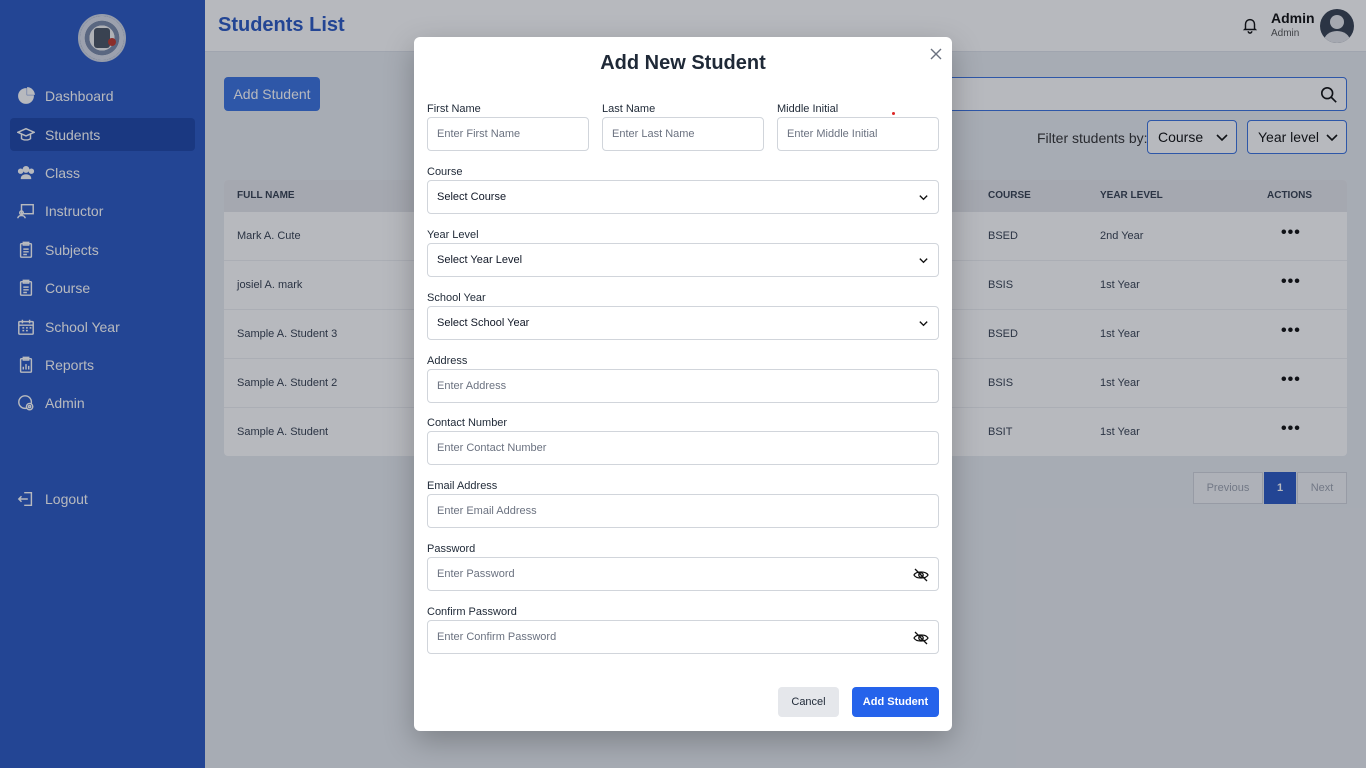 Image resolution: width=1366 pixels, height=768 pixels. Describe the element at coordinates (683, 134) in the screenshot. I see `last-name-field: Enter Last Name` at that location.